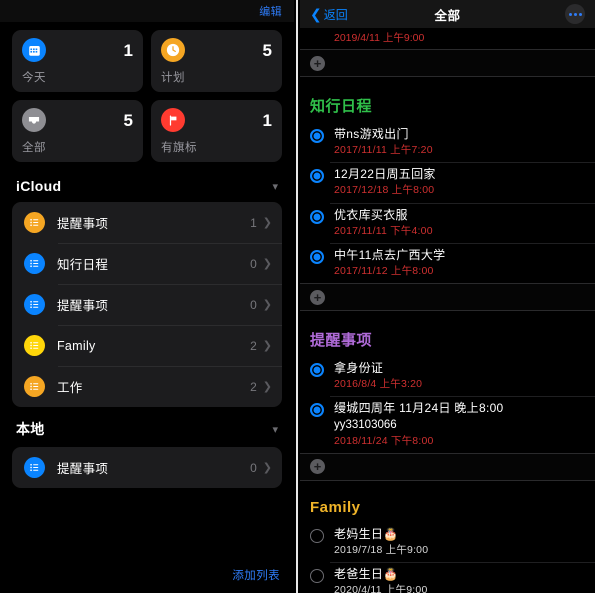 This screenshot has width=595, height=593. Describe the element at coordinates (147, 304) in the screenshot. I see `sidebar-item-reminders-2: 提醒事项 0 ❯` at that location.